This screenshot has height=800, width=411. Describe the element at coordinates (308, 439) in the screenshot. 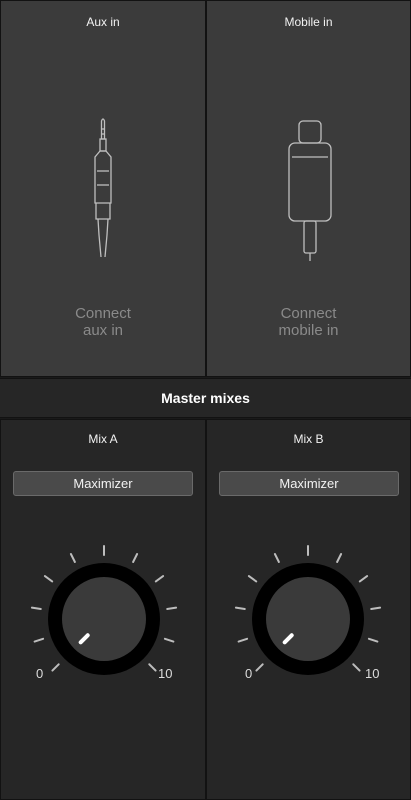

I see `mix-b-title: Mix B` at that location.